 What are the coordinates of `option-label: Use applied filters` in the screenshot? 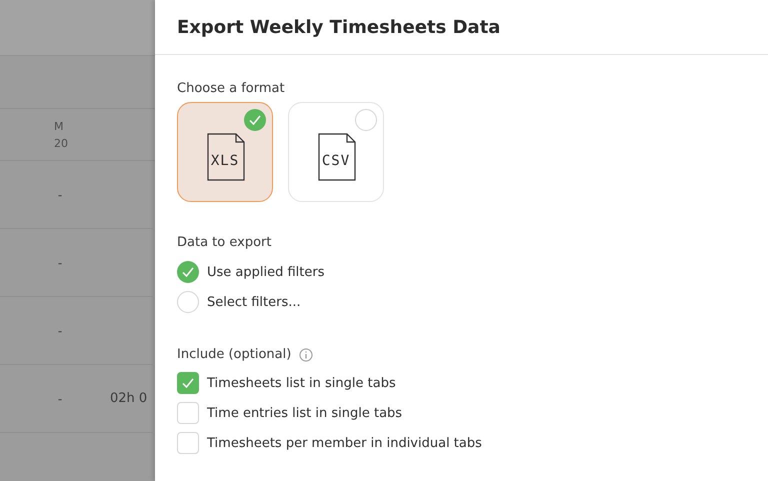 It's located at (266, 272).